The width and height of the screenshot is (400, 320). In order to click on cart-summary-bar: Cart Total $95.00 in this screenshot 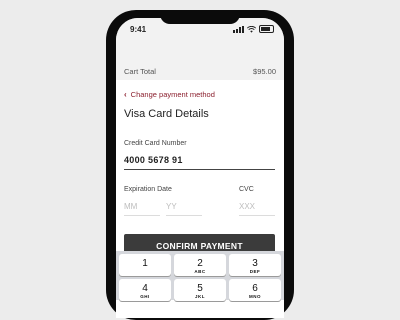, I will do `click(200, 60)`.